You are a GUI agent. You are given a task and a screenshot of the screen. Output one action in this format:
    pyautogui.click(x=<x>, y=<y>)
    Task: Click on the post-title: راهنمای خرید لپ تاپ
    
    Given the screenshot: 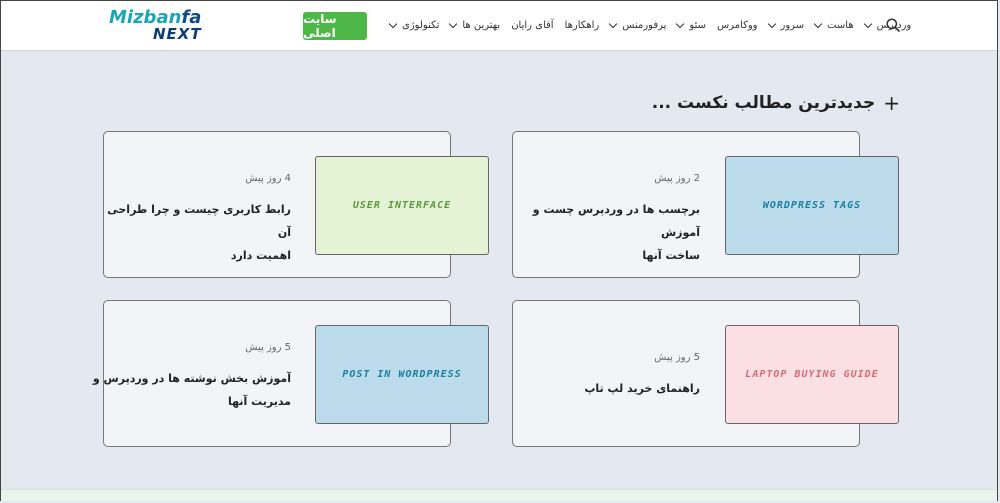 What is the action you would take?
    pyautogui.click(x=600, y=388)
    